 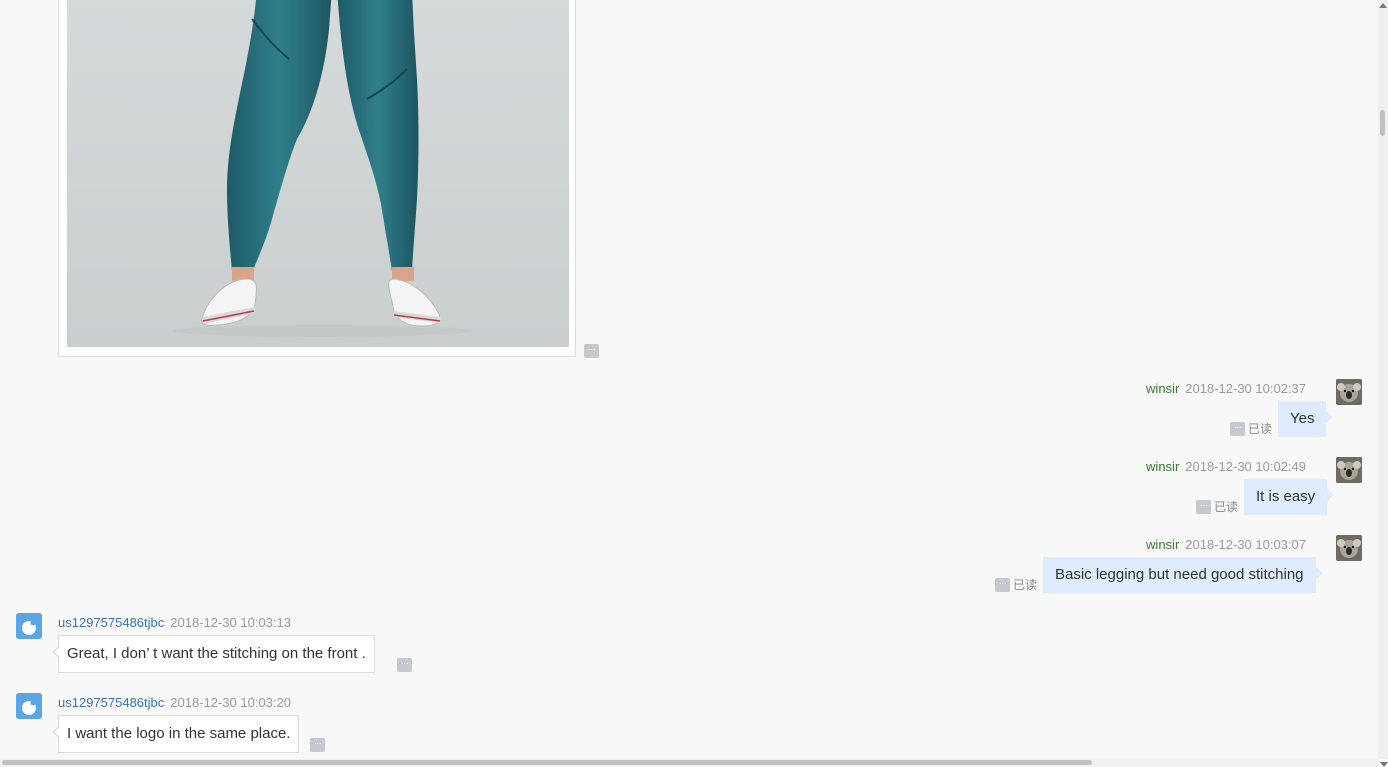 I want to click on timestamp: 2018-12-30 10:03:07, so click(x=1245, y=544).